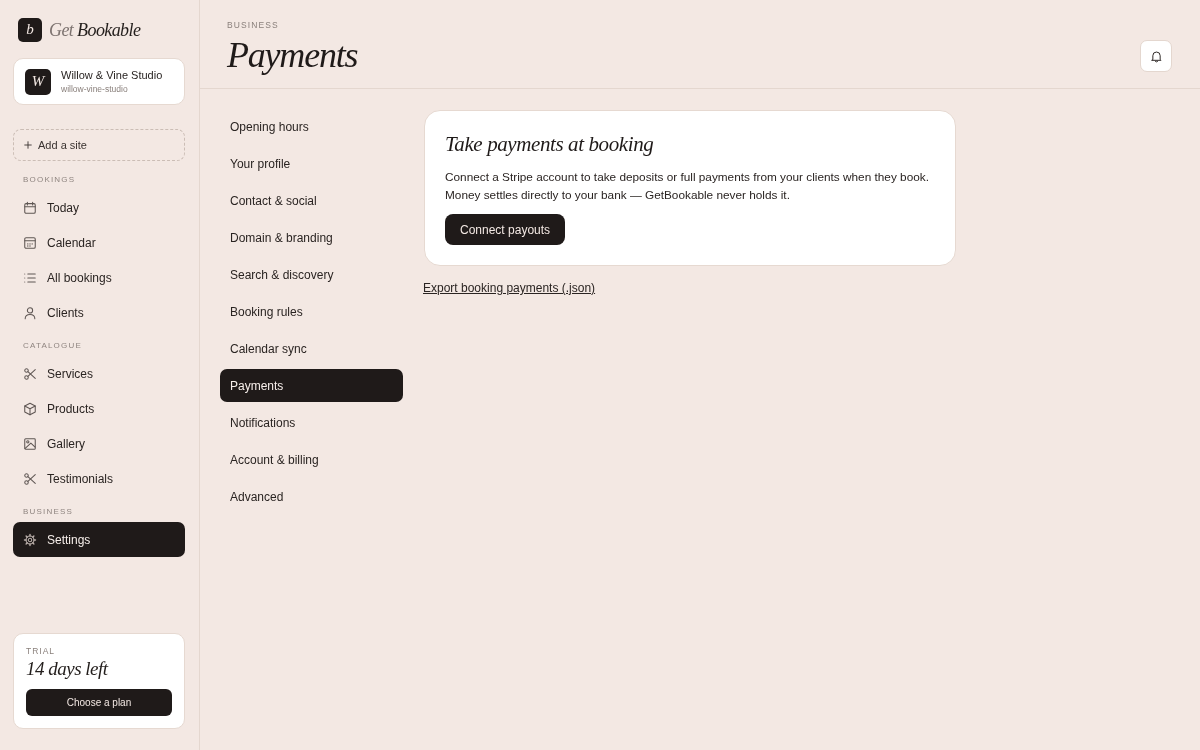  I want to click on section-label: CATALOGUE, so click(52, 346).